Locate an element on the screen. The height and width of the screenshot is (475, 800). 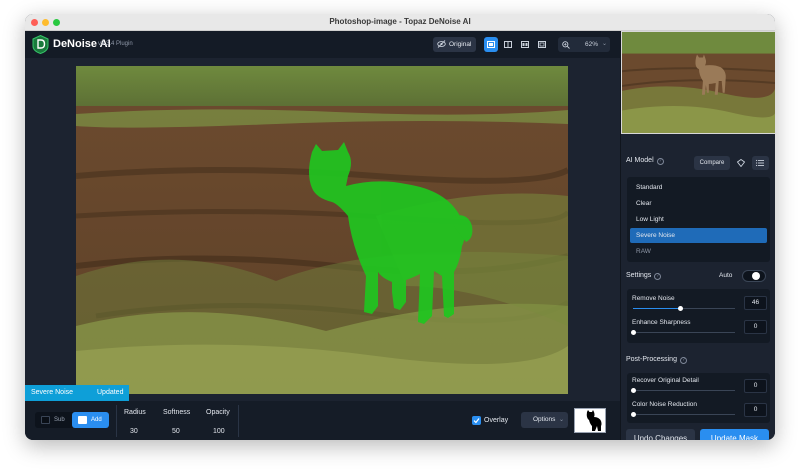
enhance-sharpness-label: Enhance Sharpness is located at coordinates (661, 322).